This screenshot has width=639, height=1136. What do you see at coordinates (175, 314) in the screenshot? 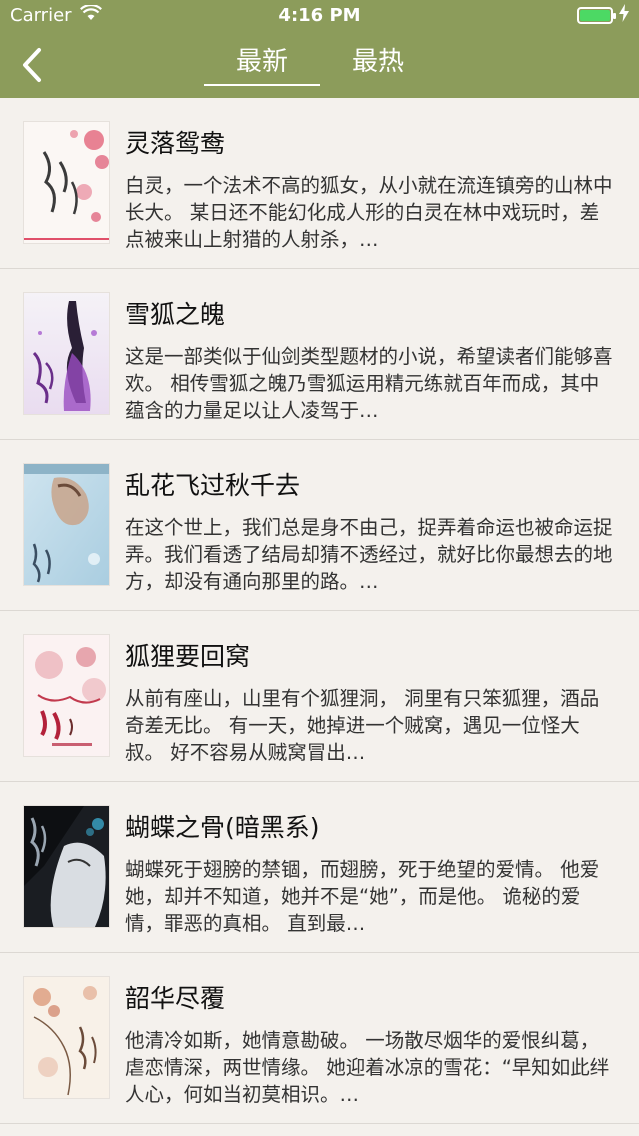
I see `book-title: 雪狐之魄` at bounding box center [175, 314].